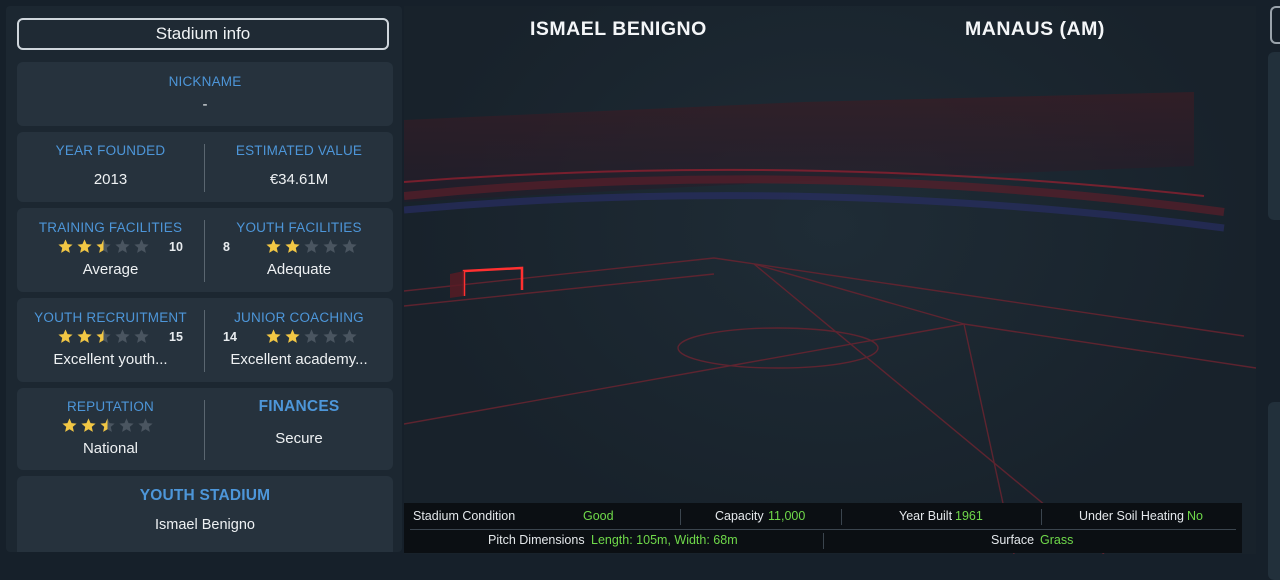 The width and height of the screenshot is (1280, 580). What do you see at coordinates (1195, 516) in the screenshot?
I see `under-soil-heating-value: No` at bounding box center [1195, 516].